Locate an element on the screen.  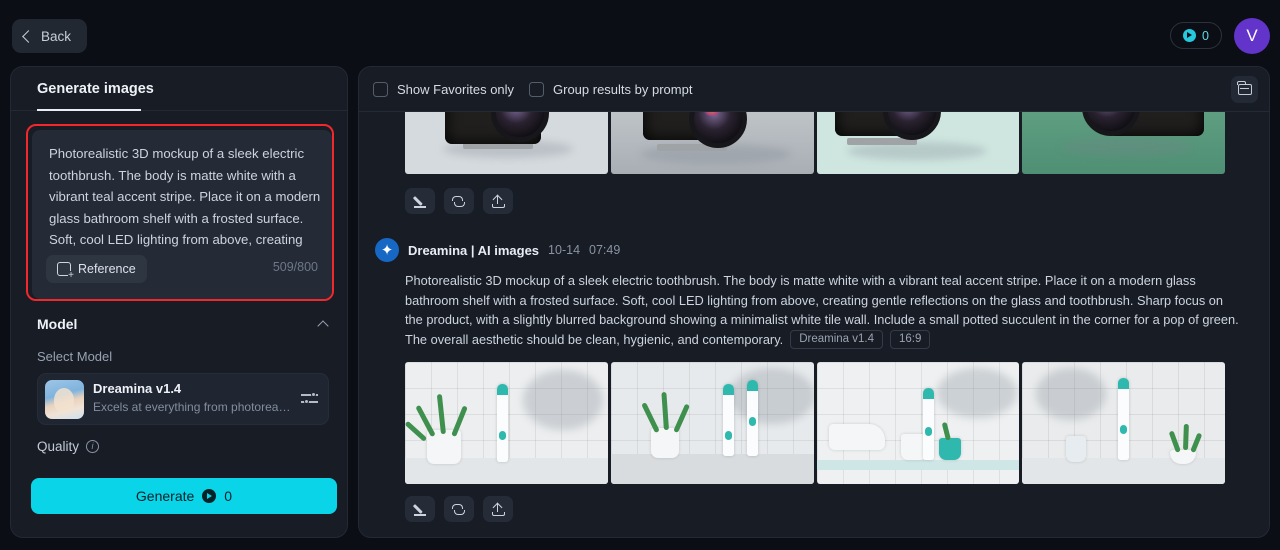
credits-badge: 0 is located at coordinates (1196, 35).